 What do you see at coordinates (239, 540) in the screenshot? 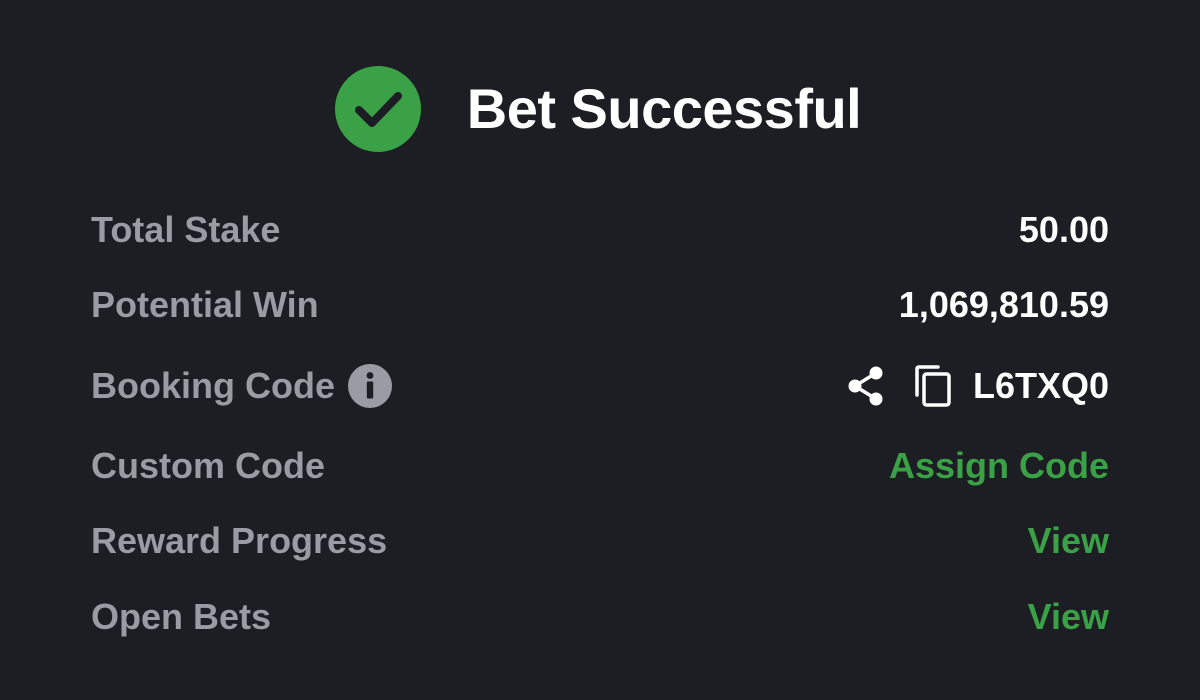
I see `reward-progress-label: Reward Progress` at bounding box center [239, 540].